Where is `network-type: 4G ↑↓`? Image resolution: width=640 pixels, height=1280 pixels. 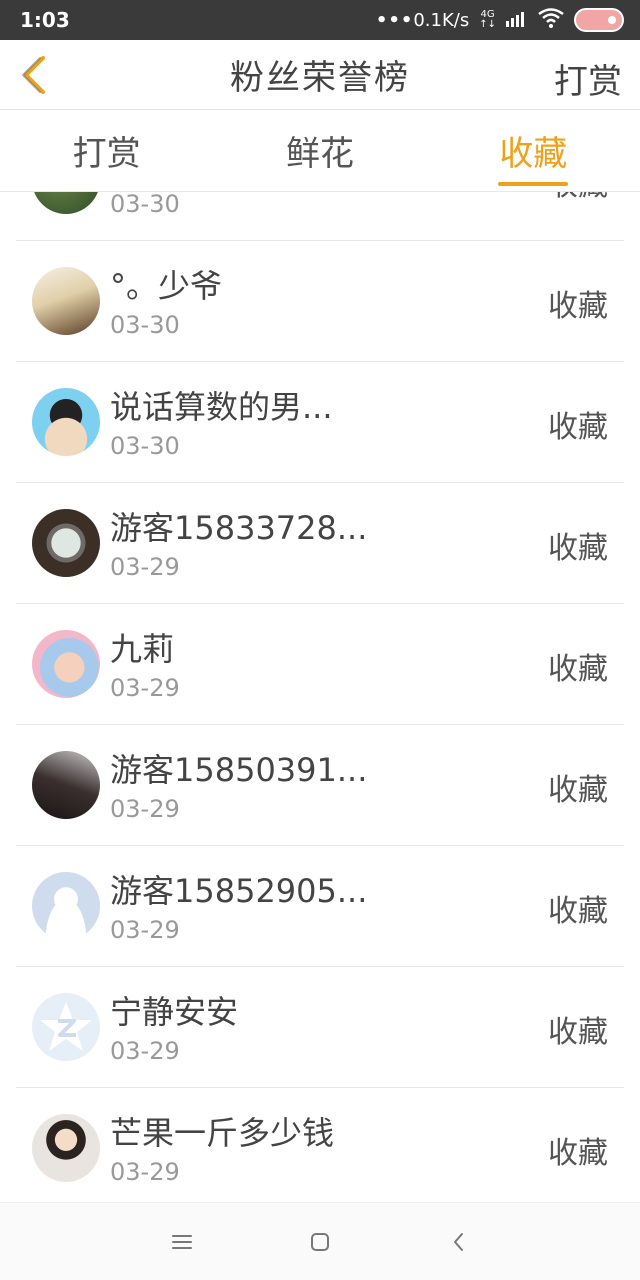 network-type: 4G ↑↓ is located at coordinates (487, 19).